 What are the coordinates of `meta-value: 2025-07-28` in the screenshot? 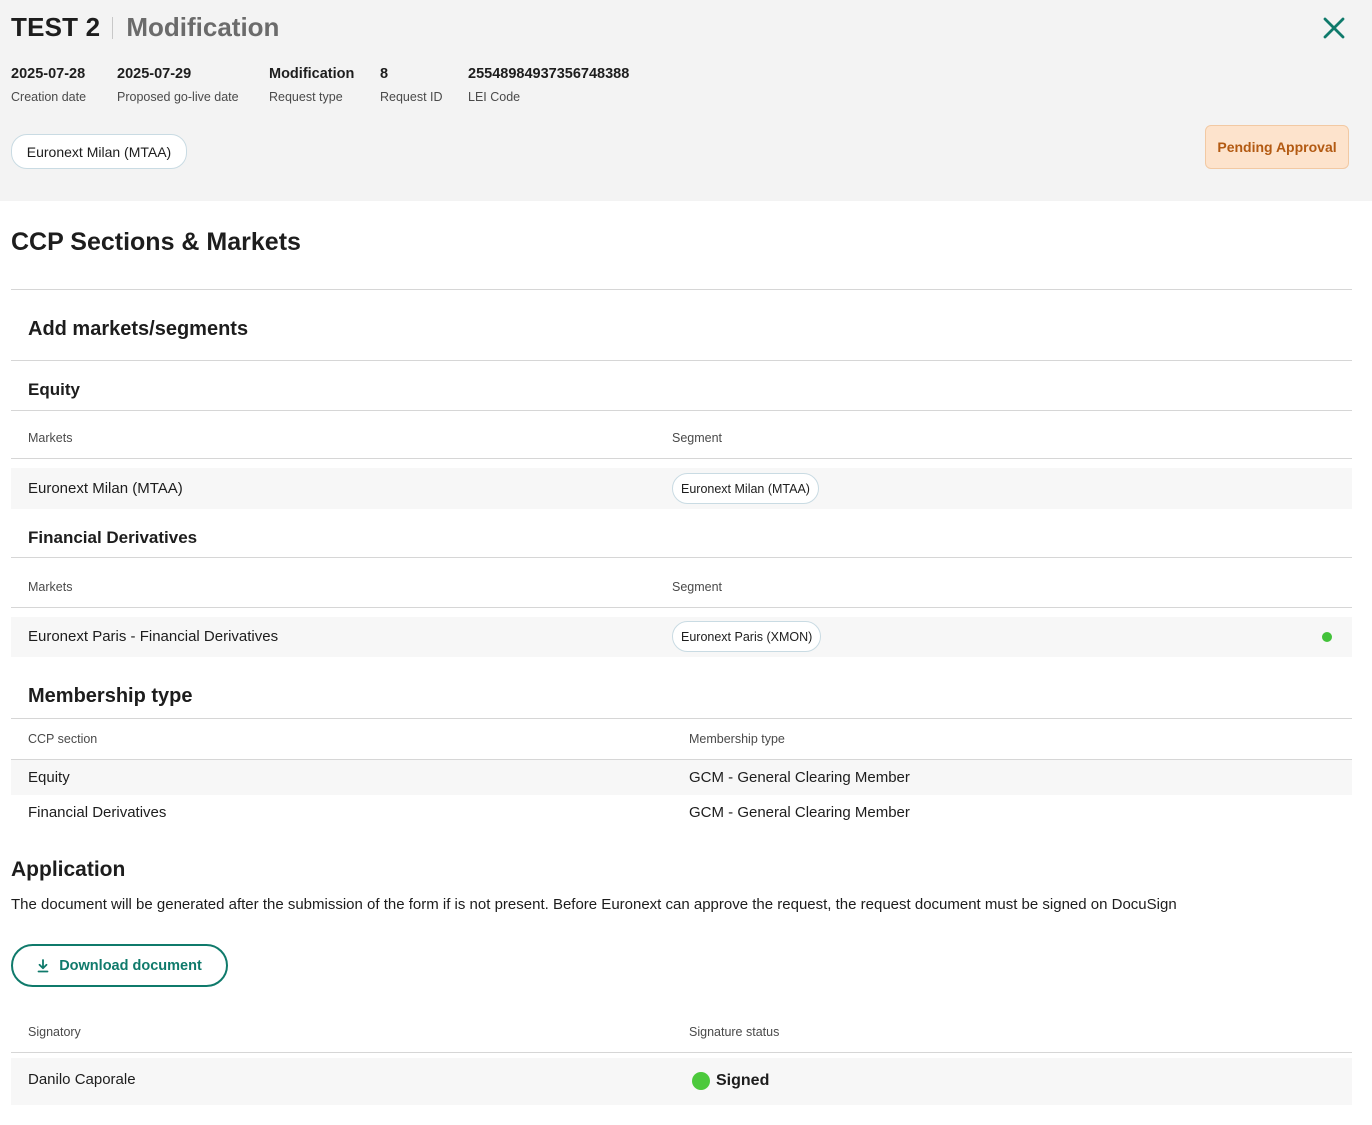 It's located at (48, 74).